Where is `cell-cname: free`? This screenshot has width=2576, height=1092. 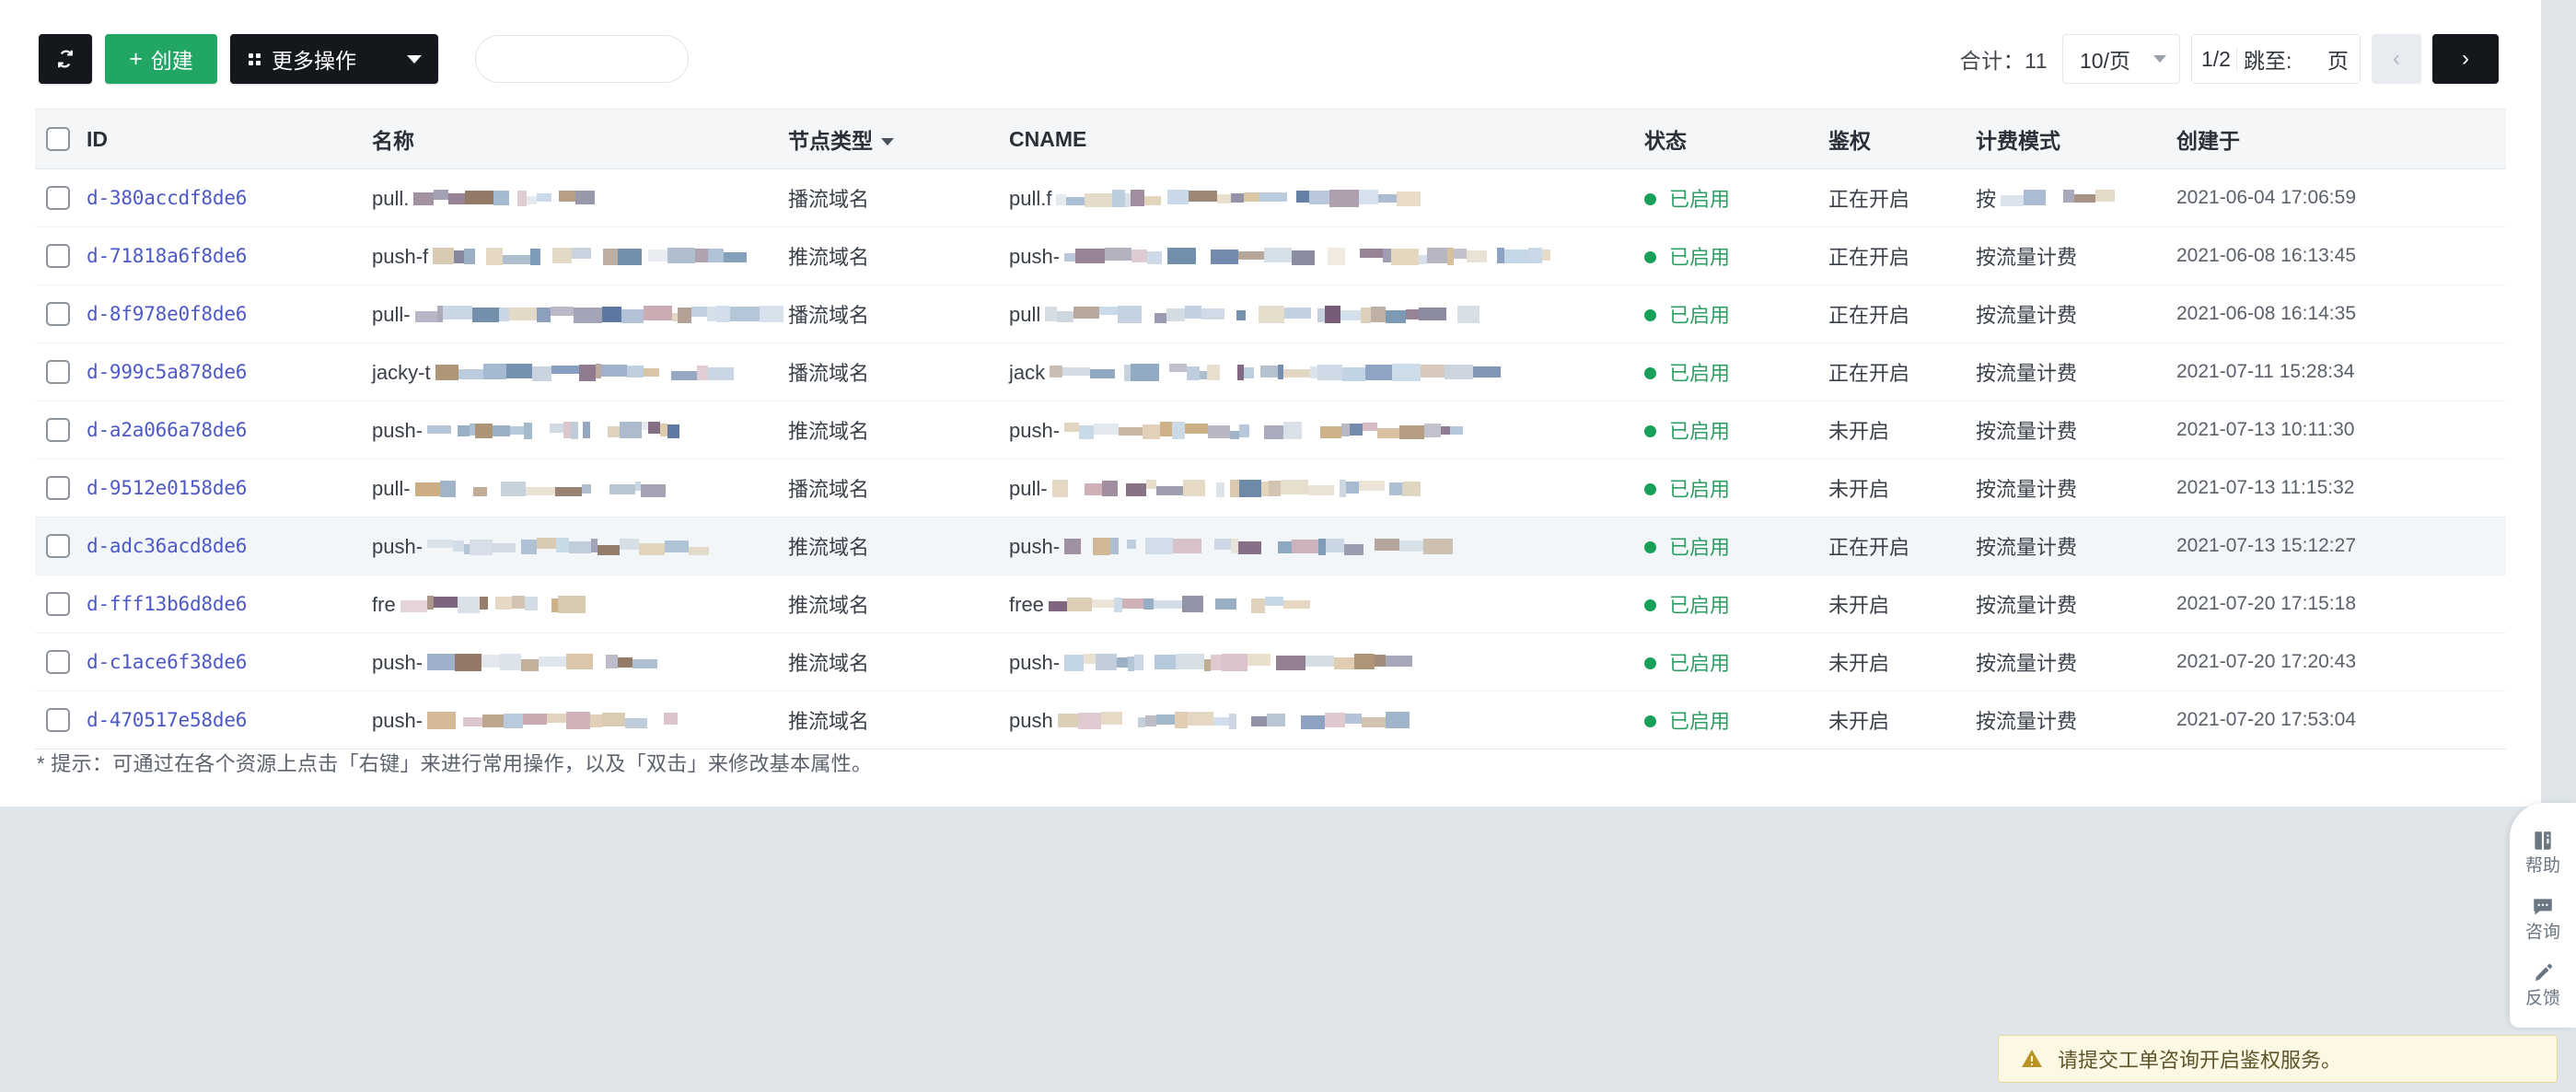
cell-cname: free is located at coordinates (1326, 603).